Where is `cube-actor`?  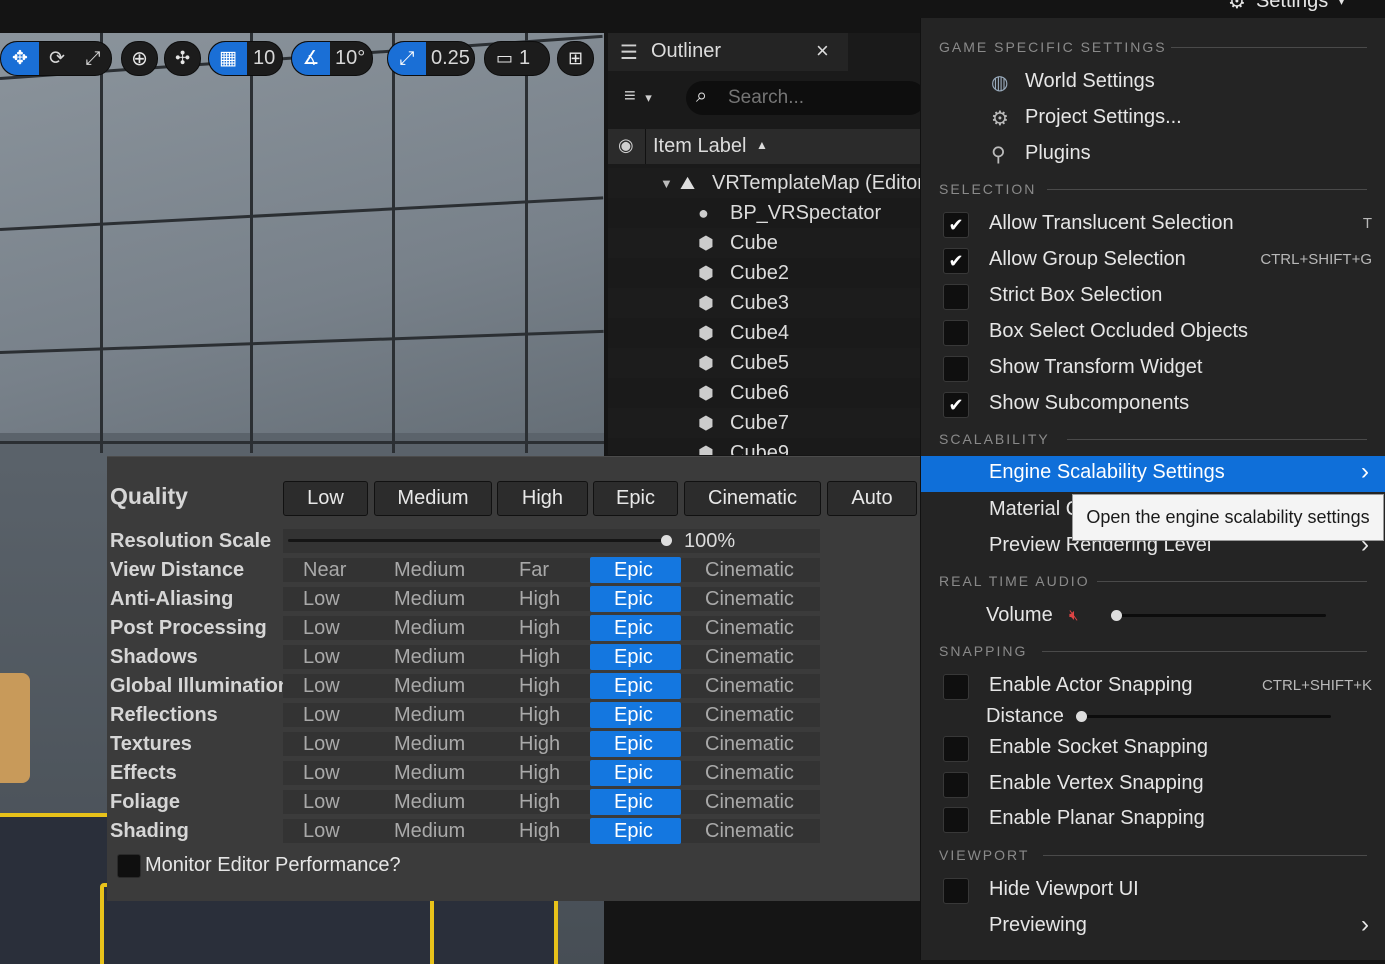
cube-actor is located at coordinates (494, 928).